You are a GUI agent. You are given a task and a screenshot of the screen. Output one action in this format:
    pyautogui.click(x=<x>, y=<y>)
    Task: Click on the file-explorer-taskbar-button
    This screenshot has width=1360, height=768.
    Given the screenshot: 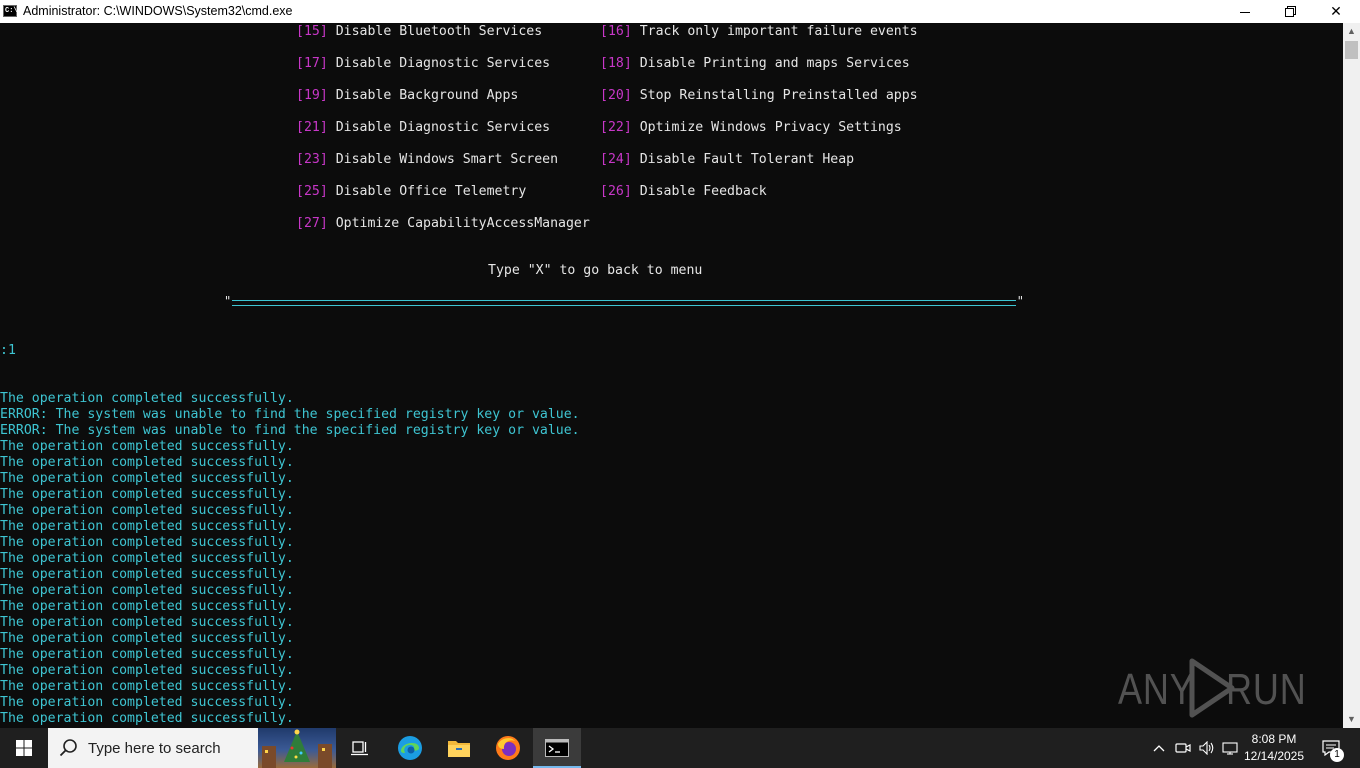 What is the action you would take?
    pyautogui.click(x=459, y=748)
    